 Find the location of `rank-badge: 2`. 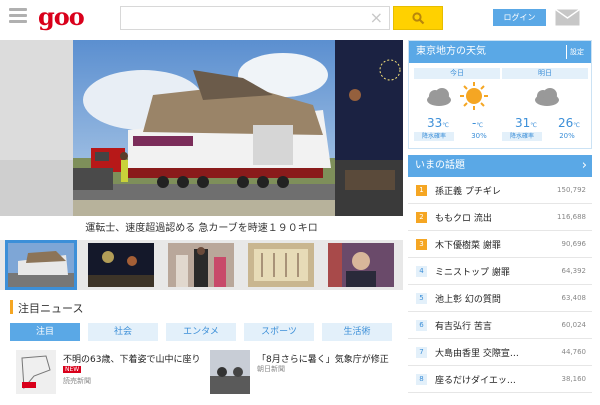

rank-badge: 2 is located at coordinates (421, 217).